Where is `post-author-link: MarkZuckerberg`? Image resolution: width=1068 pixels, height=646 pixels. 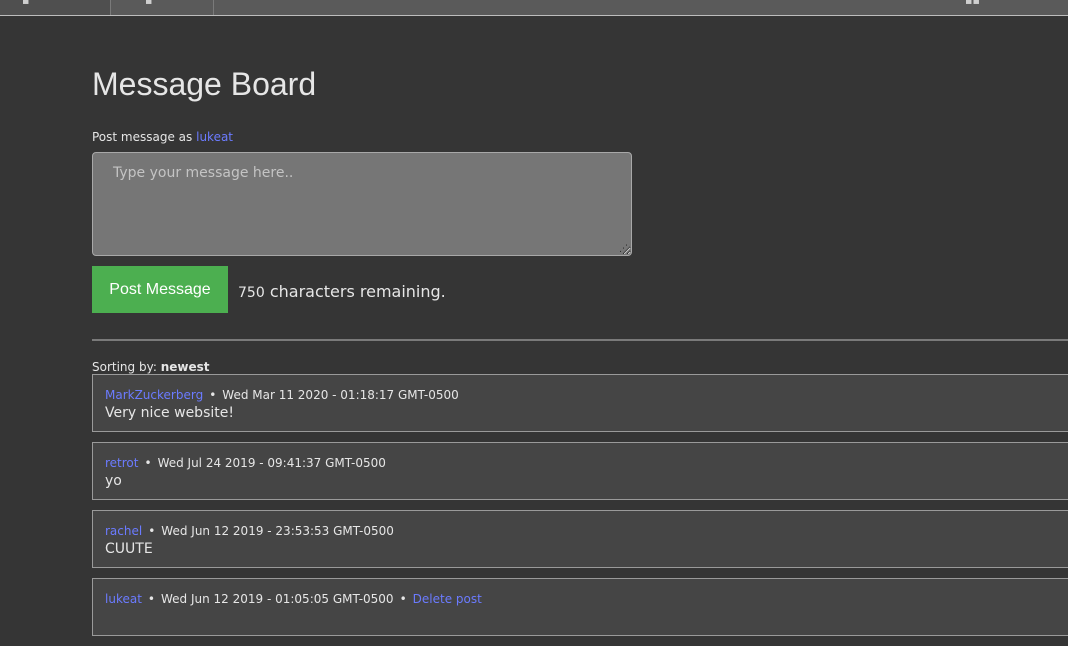 post-author-link: MarkZuckerberg is located at coordinates (154, 395).